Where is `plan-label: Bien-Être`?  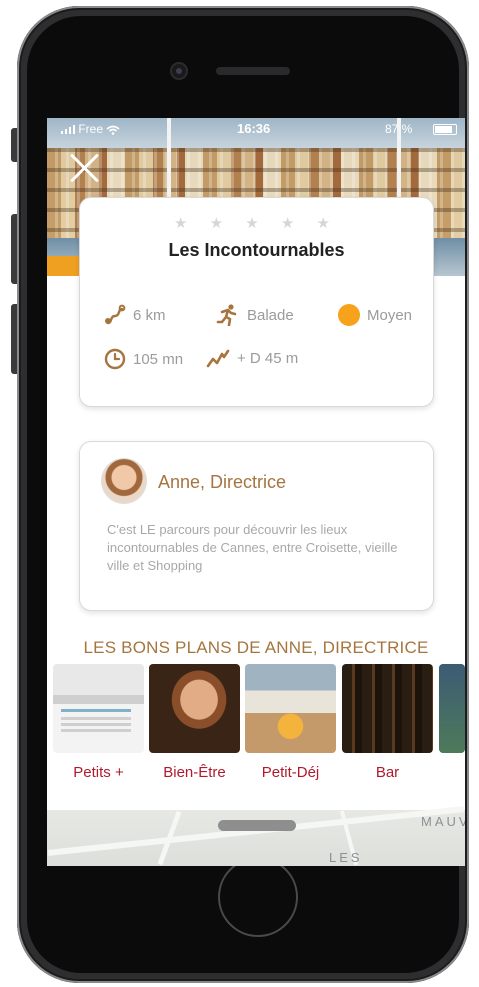 plan-label: Bien-Être is located at coordinates (194, 772).